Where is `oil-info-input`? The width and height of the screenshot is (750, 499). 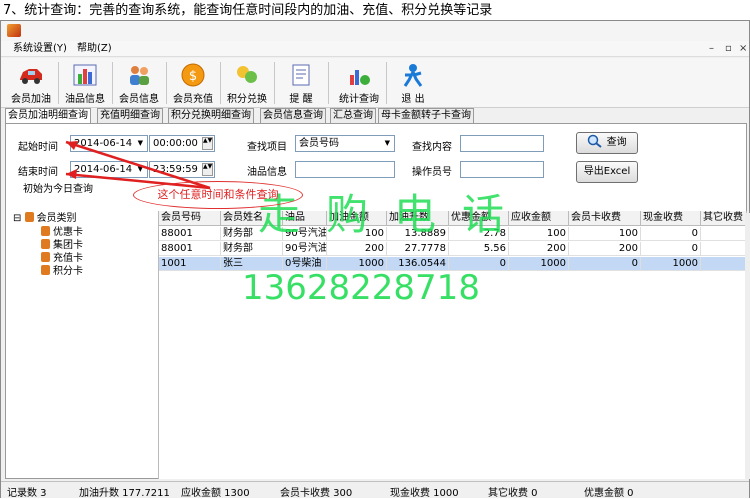 oil-info-input is located at coordinates (345, 169).